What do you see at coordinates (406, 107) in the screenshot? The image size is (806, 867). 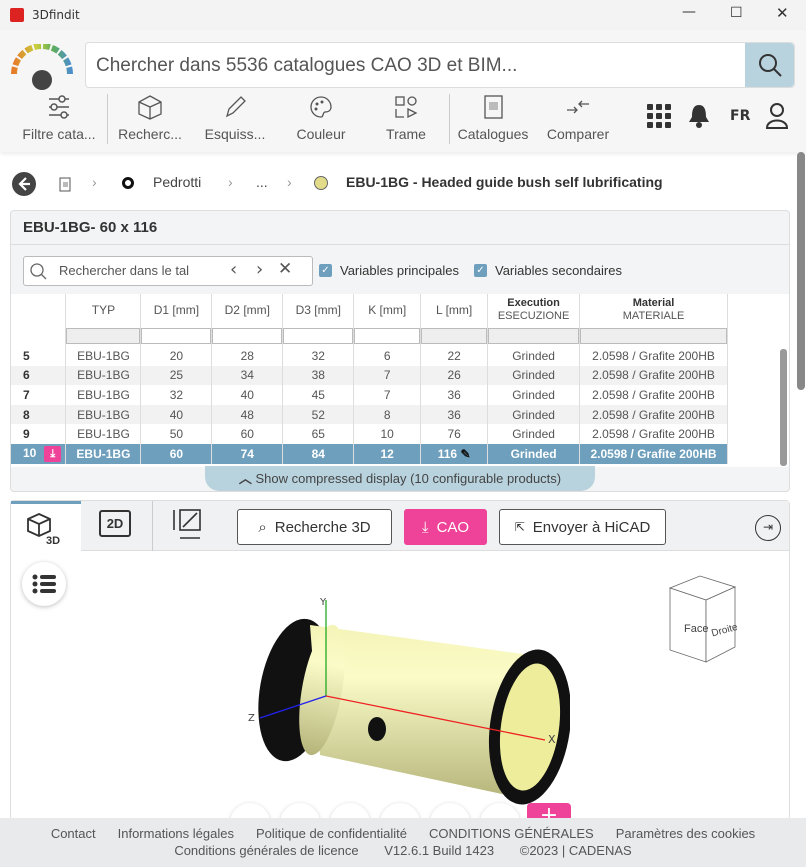 I see `shapes-icon` at bounding box center [406, 107].